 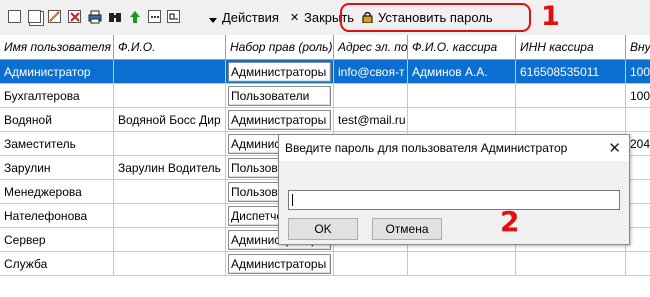 I want to click on cell-username: Заместитель, so click(x=57, y=144).